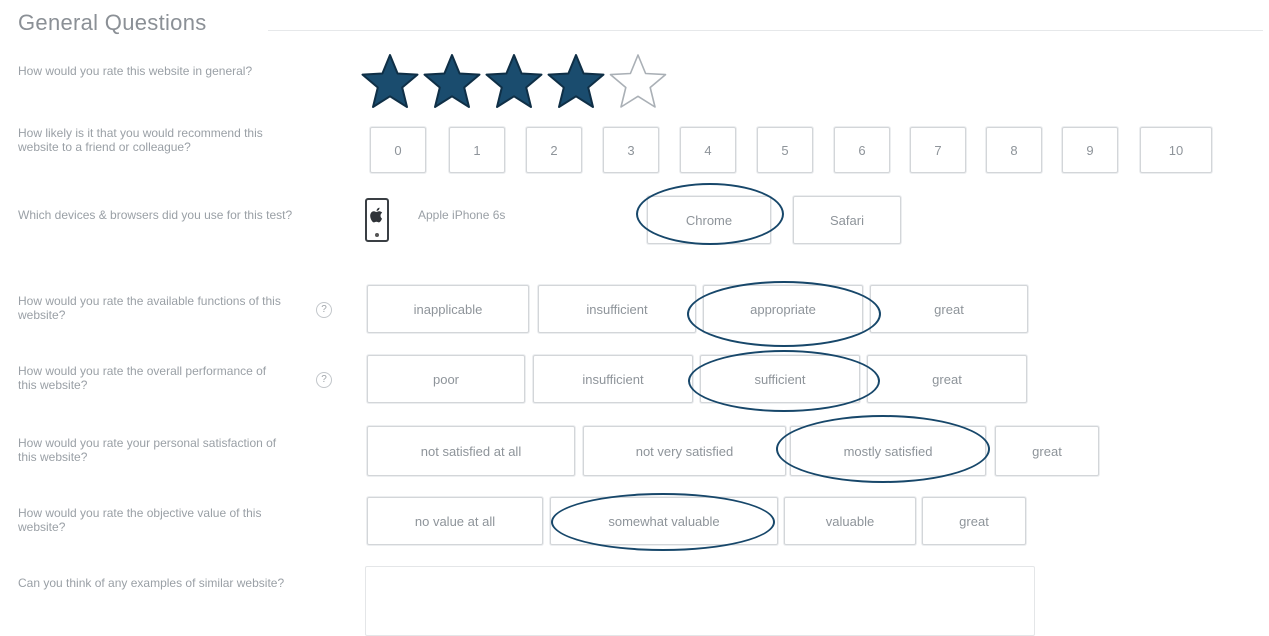  Describe the element at coordinates (398, 150) in the screenshot. I see `nps-option-0: 0` at that location.